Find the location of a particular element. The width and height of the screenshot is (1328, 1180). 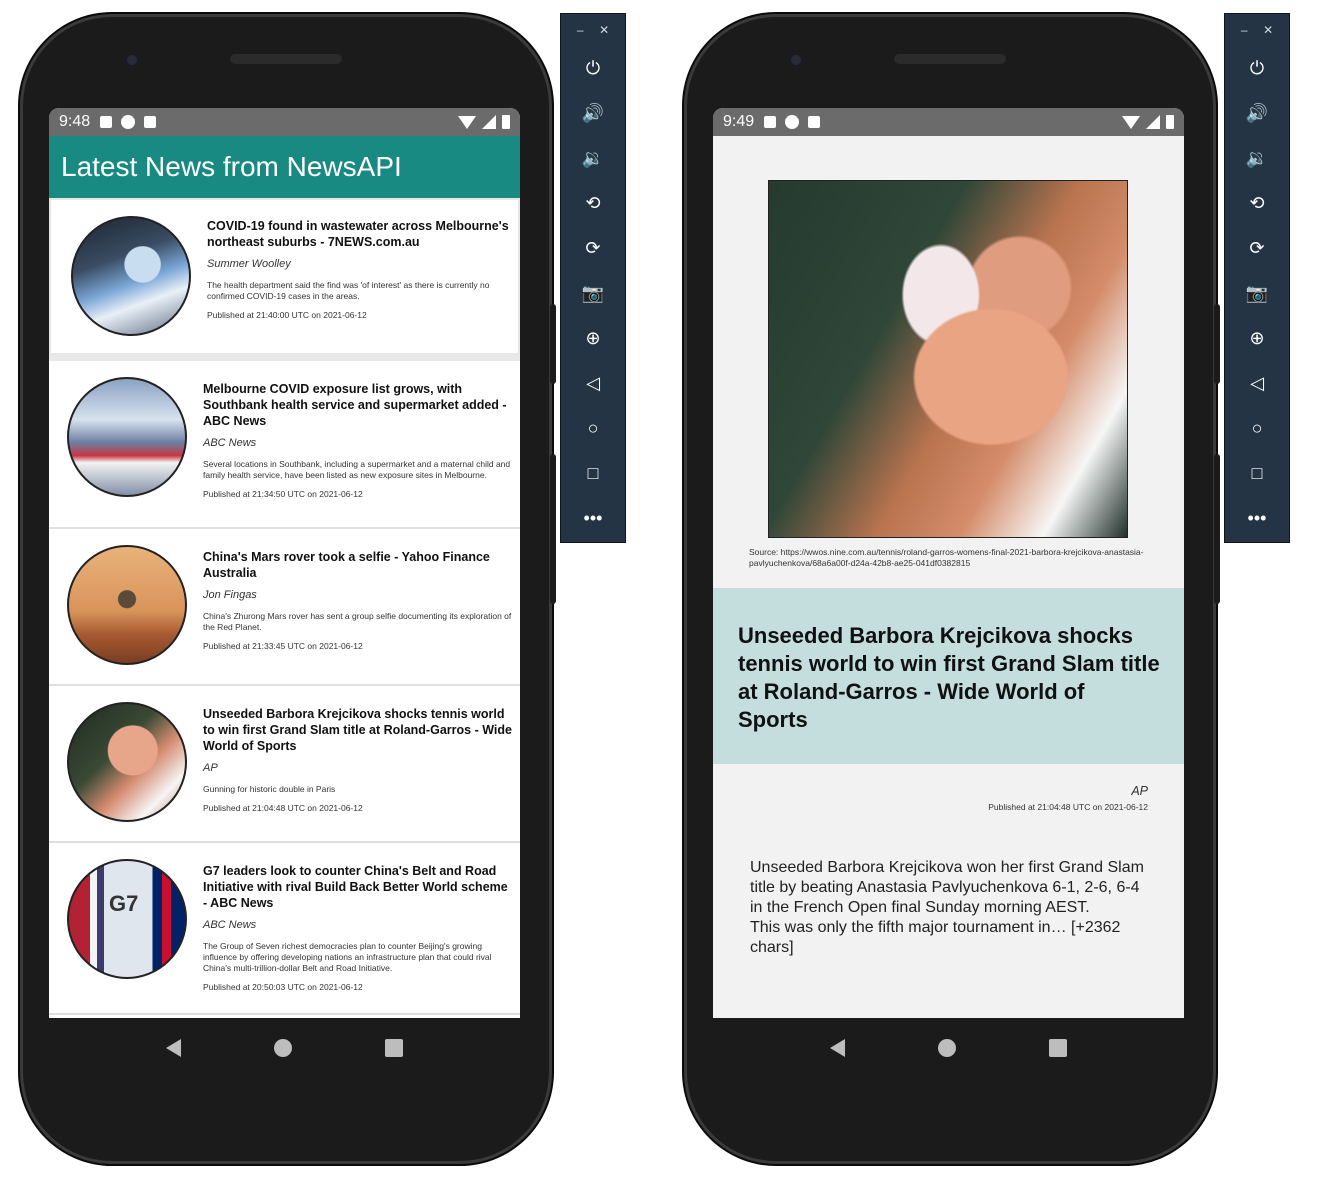

g7-logo-text: G7 is located at coordinates (124, 903).